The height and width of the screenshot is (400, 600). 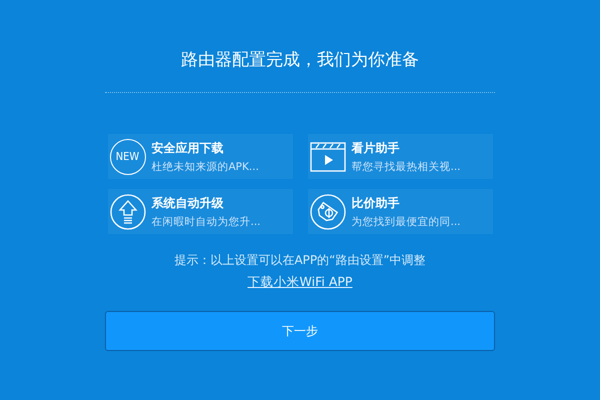 What do you see at coordinates (188, 203) in the screenshot?
I see `feature-name: 系统自动升级` at bounding box center [188, 203].